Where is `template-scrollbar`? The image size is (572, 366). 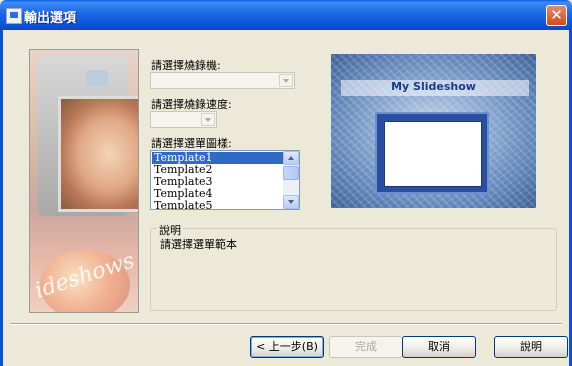 template-scrollbar is located at coordinates (291, 180).